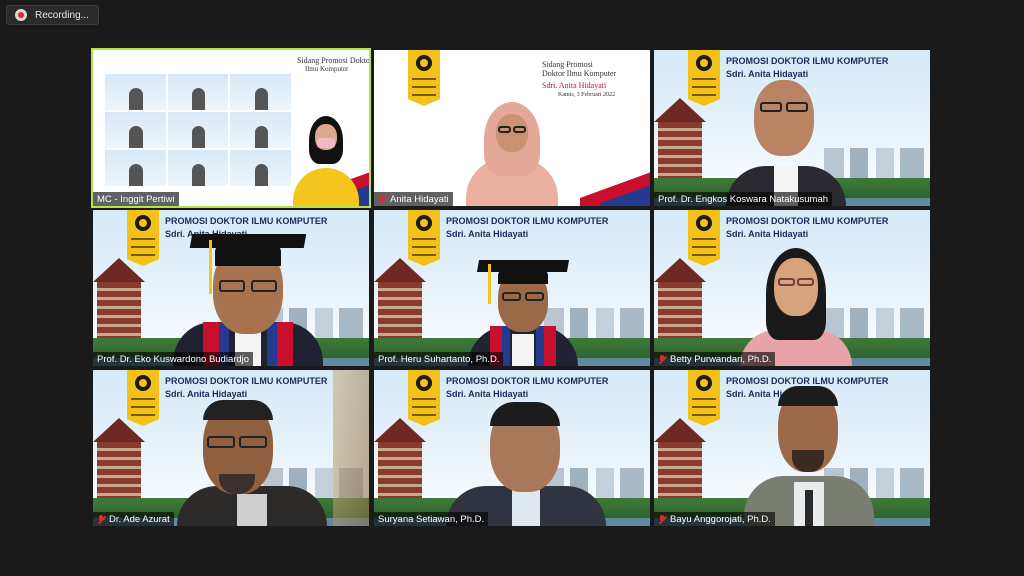 The height and width of the screenshot is (576, 1024). Describe the element at coordinates (133, 519) in the screenshot. I see `participant-name-label: Dr. Ade Azurat` at that location.